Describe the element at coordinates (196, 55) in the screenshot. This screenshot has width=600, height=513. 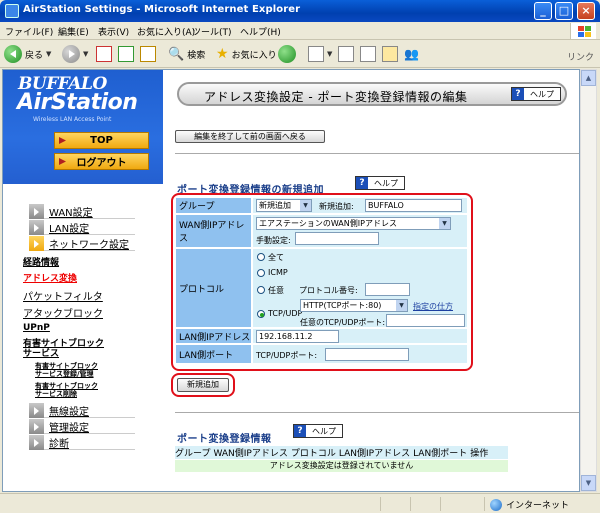
I see `search-label: 検索` at that location.